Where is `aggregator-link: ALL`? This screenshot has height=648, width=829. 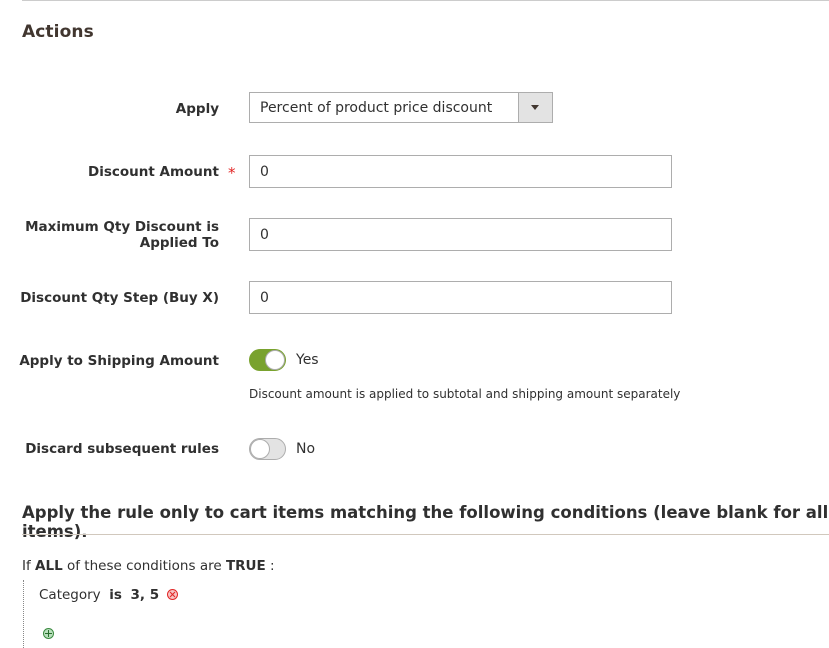 aggregator-link: ALL is located at coordinates (49, 566).